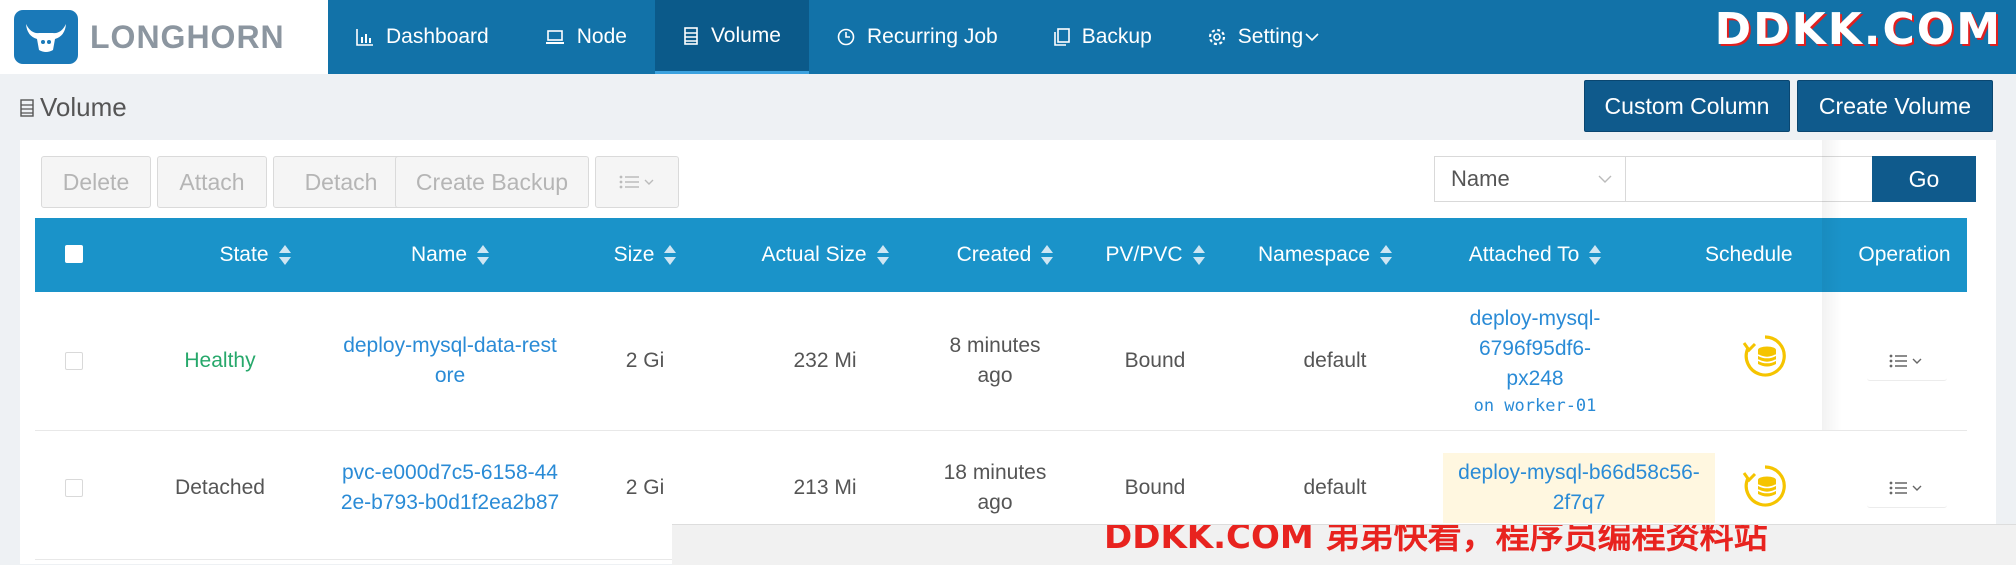 The width and height of the screenshot is (2016, 565). What do you see at coordinates (1749, 254) in the screenshot?
I see `column-header-schedule: Schedule` at bounding box center [1749, 254].